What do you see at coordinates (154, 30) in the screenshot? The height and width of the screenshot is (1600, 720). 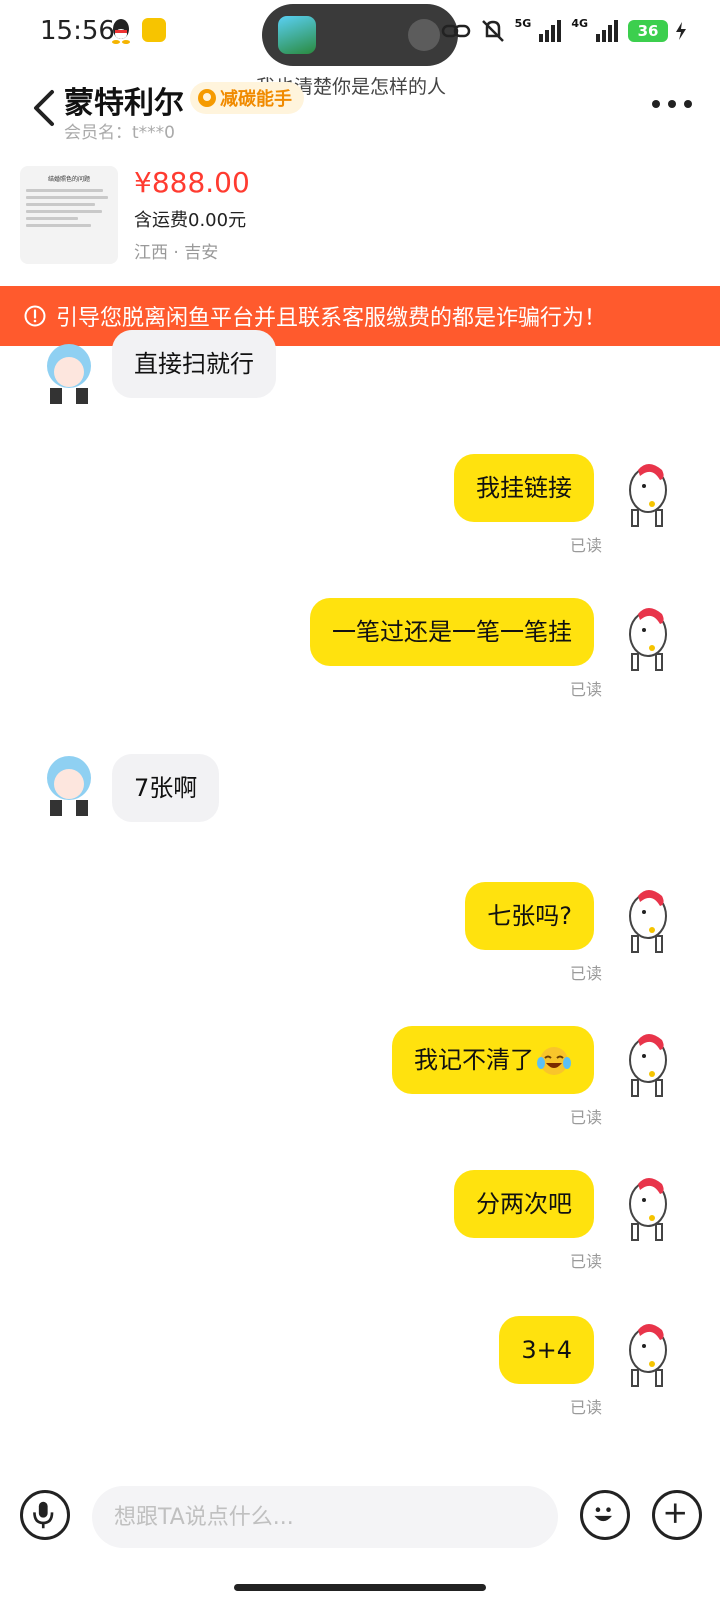 I see `app-notification-icon` at bounding box center [154, 30].